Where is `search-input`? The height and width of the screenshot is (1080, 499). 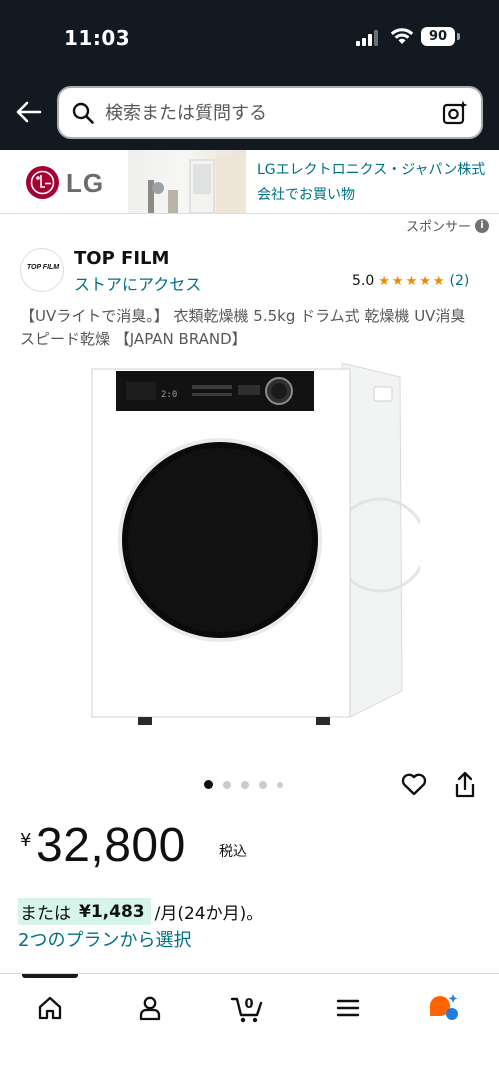 search-input is located at coordinates (265, 113).